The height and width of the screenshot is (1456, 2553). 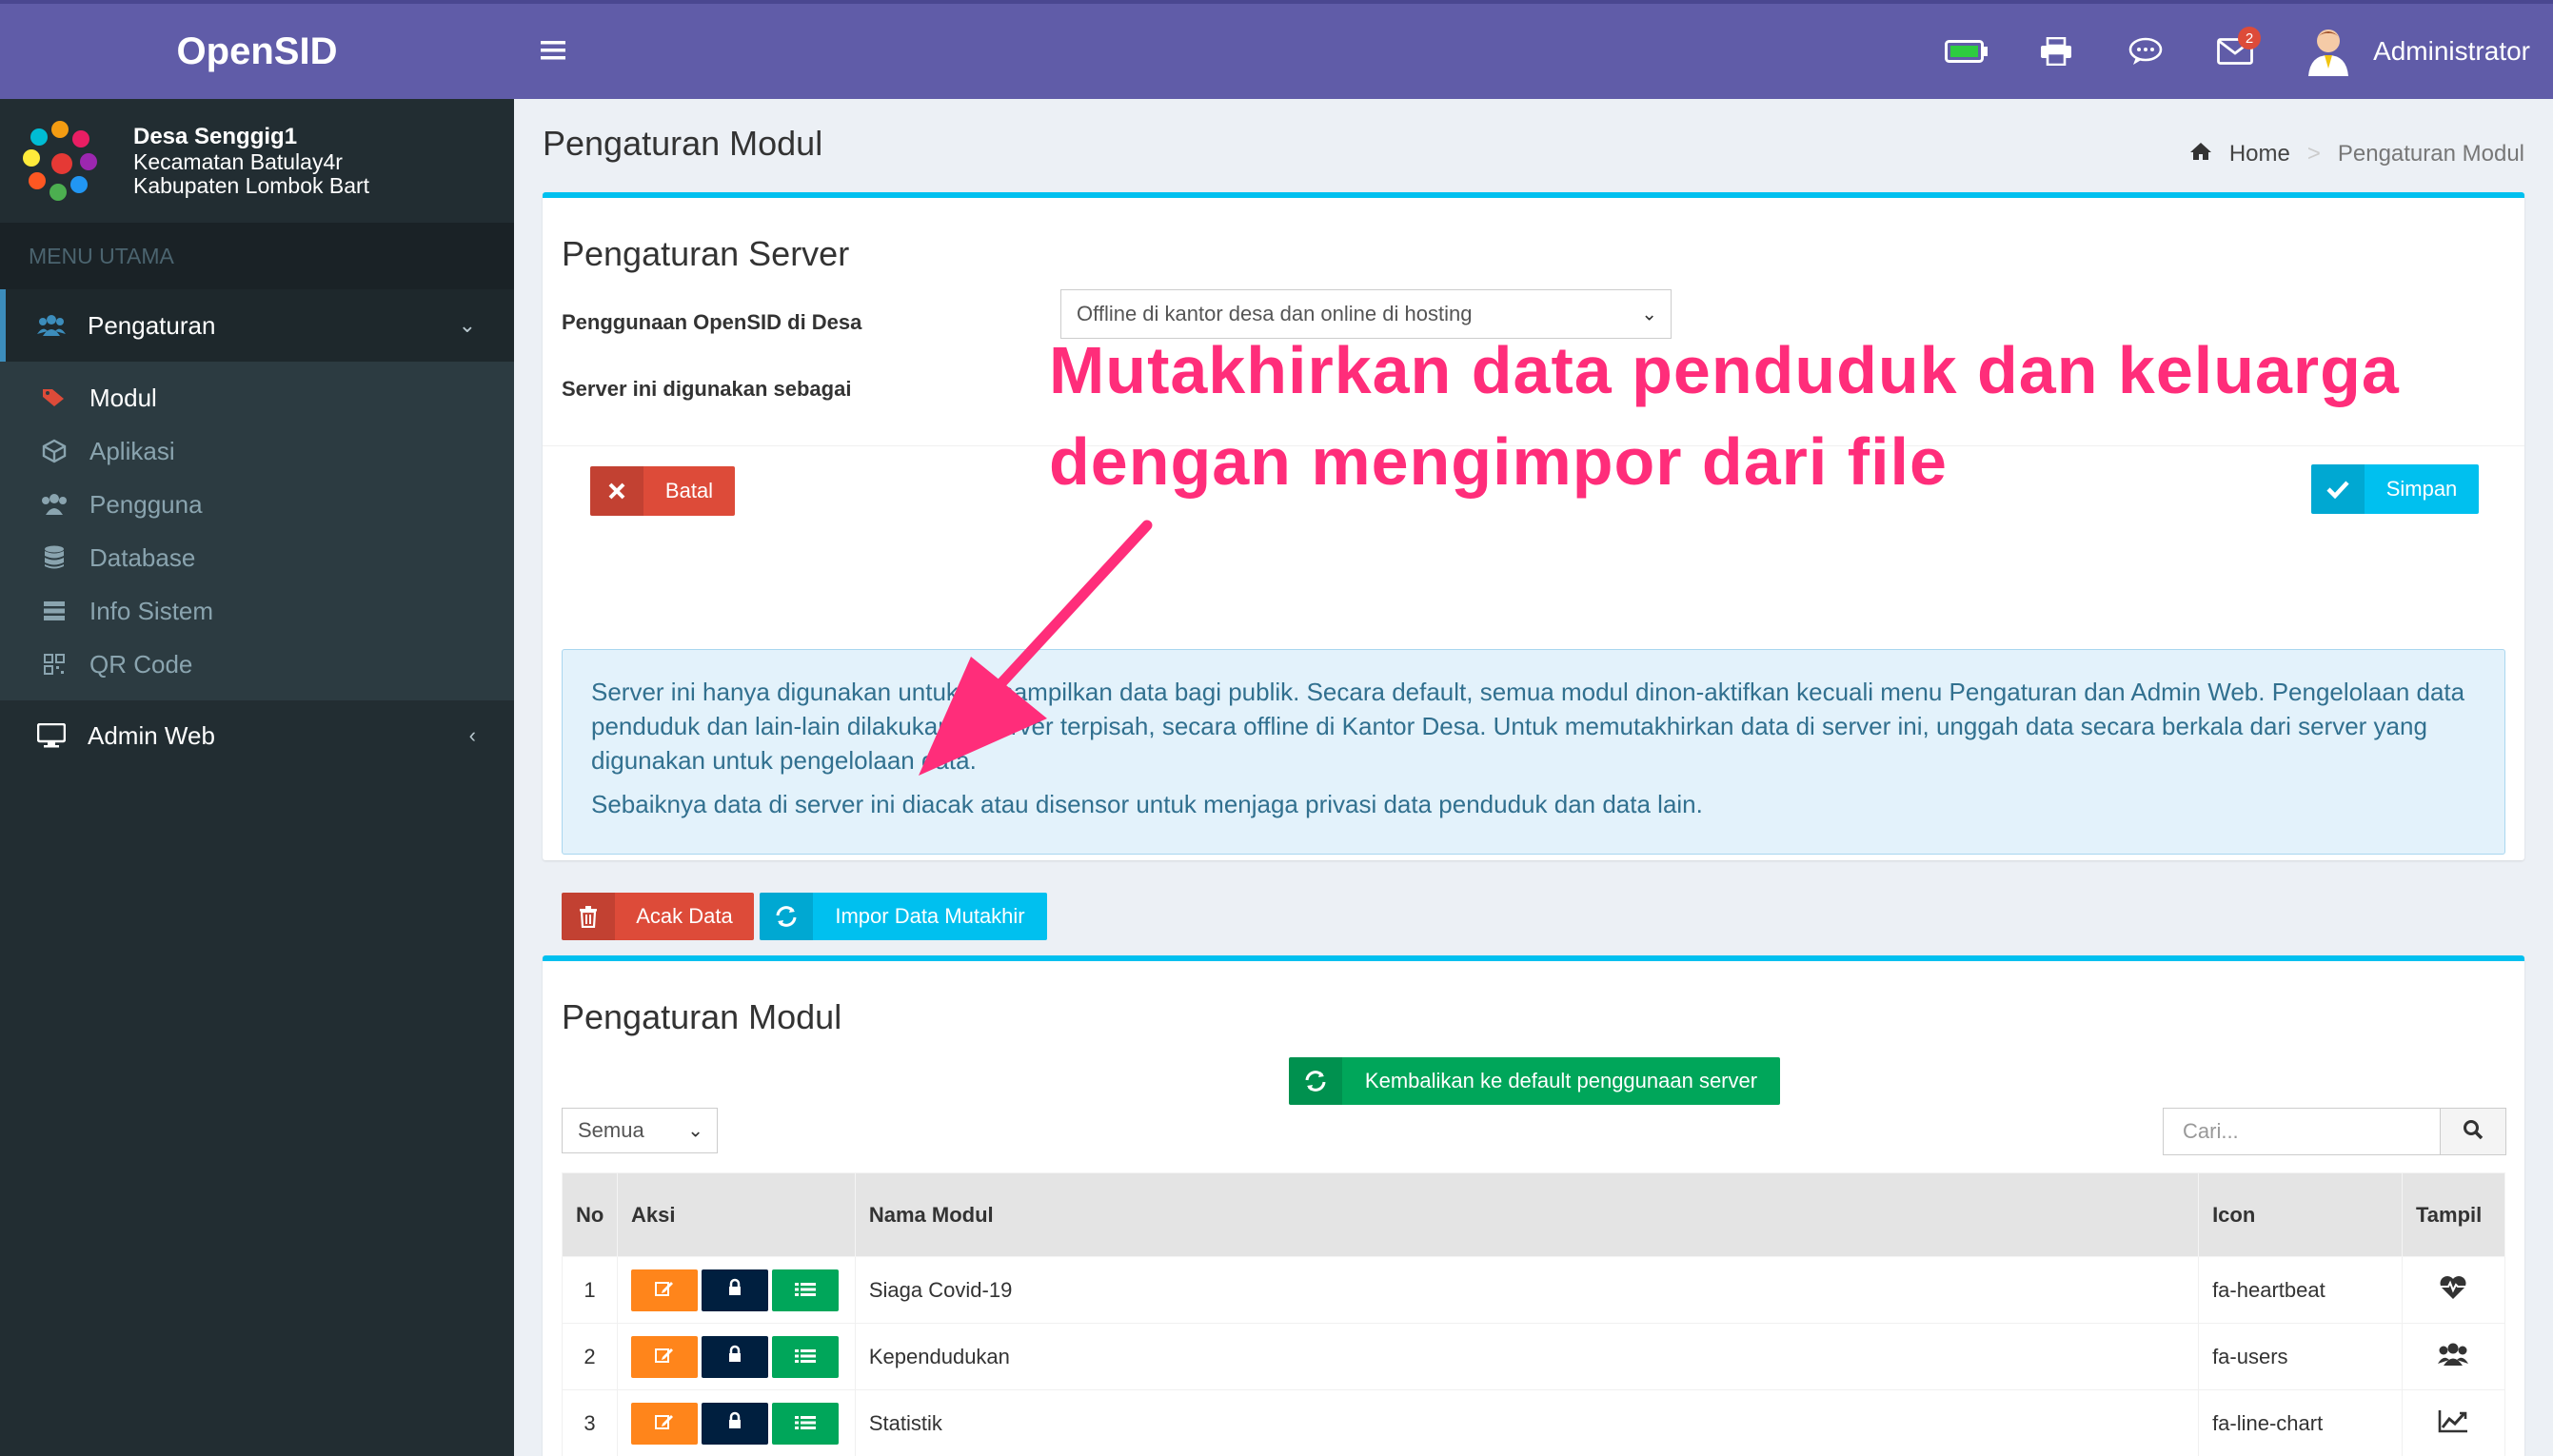 I want to click on line-chart-icon, so click(x=2453, y=1423).